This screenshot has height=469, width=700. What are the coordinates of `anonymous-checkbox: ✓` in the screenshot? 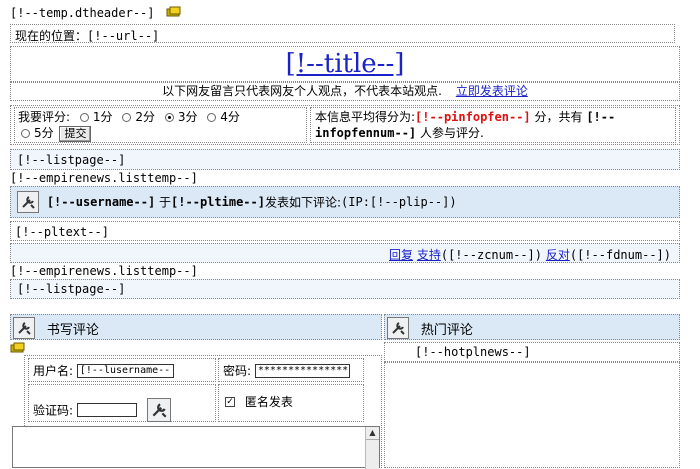 It's located at (230, 401).